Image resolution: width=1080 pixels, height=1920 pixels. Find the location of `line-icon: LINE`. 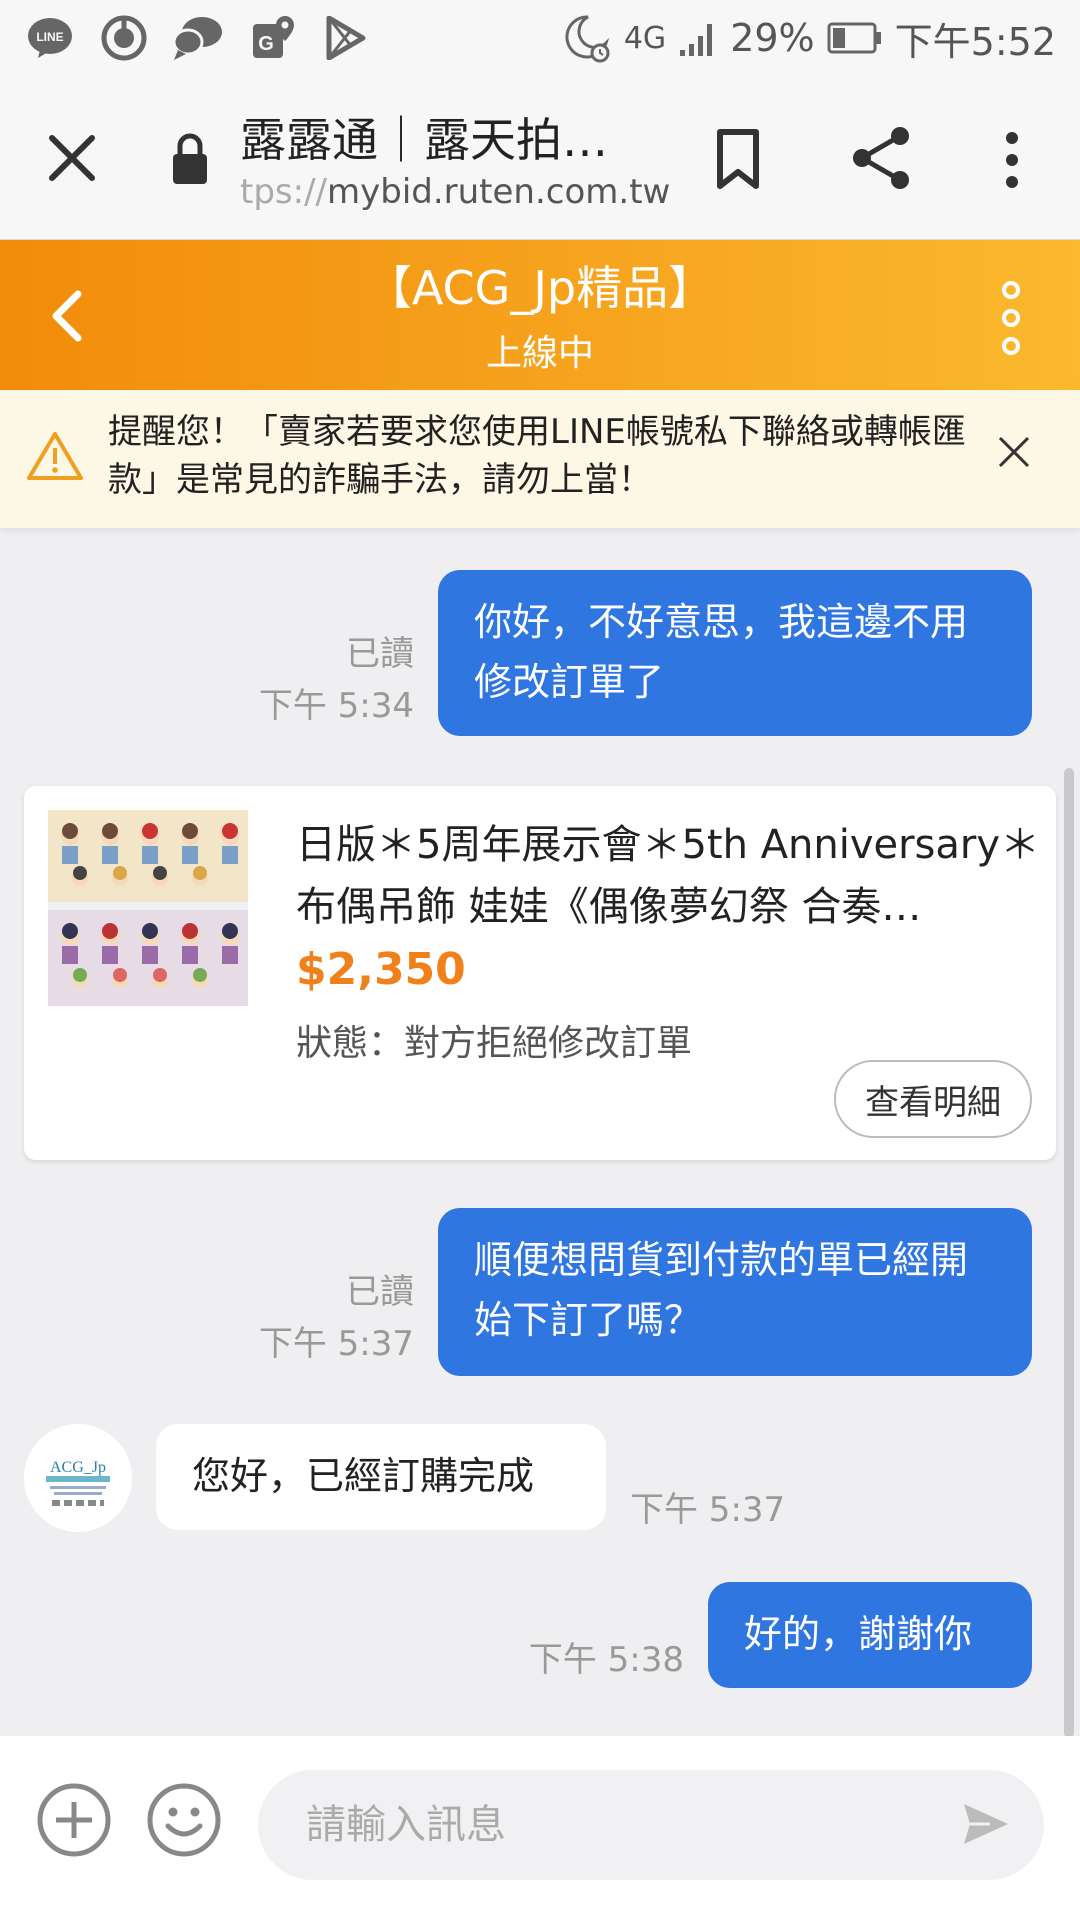

line-icon: LINE is located at coordinates (50, 38).